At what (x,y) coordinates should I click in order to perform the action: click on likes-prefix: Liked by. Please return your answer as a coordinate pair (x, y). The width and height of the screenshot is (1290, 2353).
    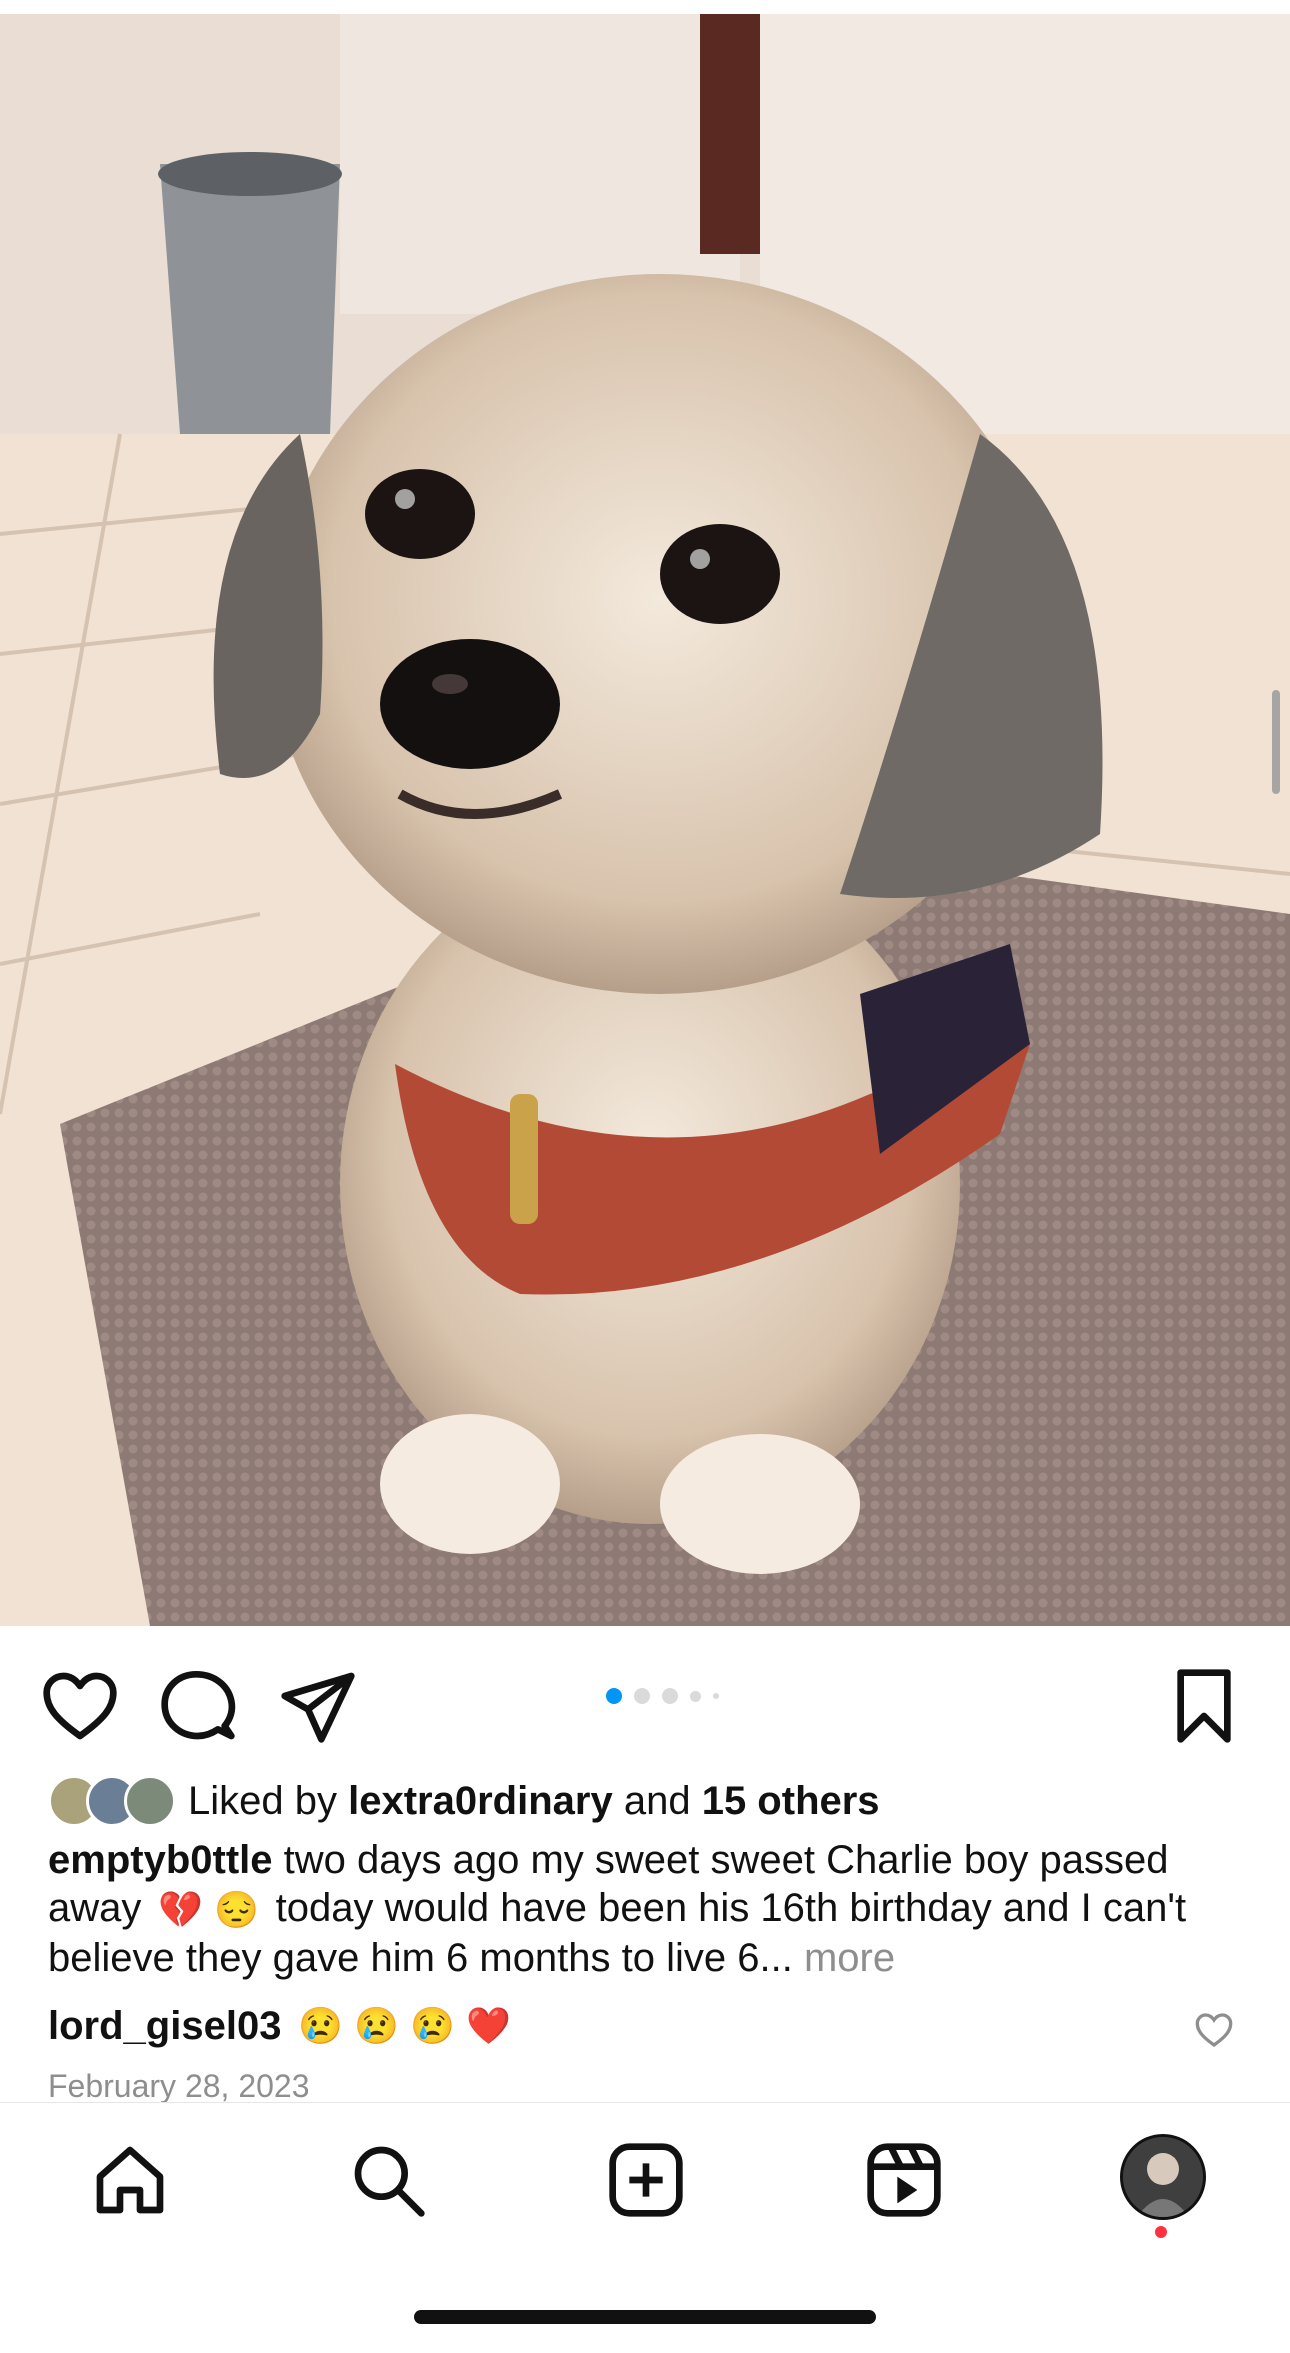
    Looking at the image, I should click on (262, 1800).